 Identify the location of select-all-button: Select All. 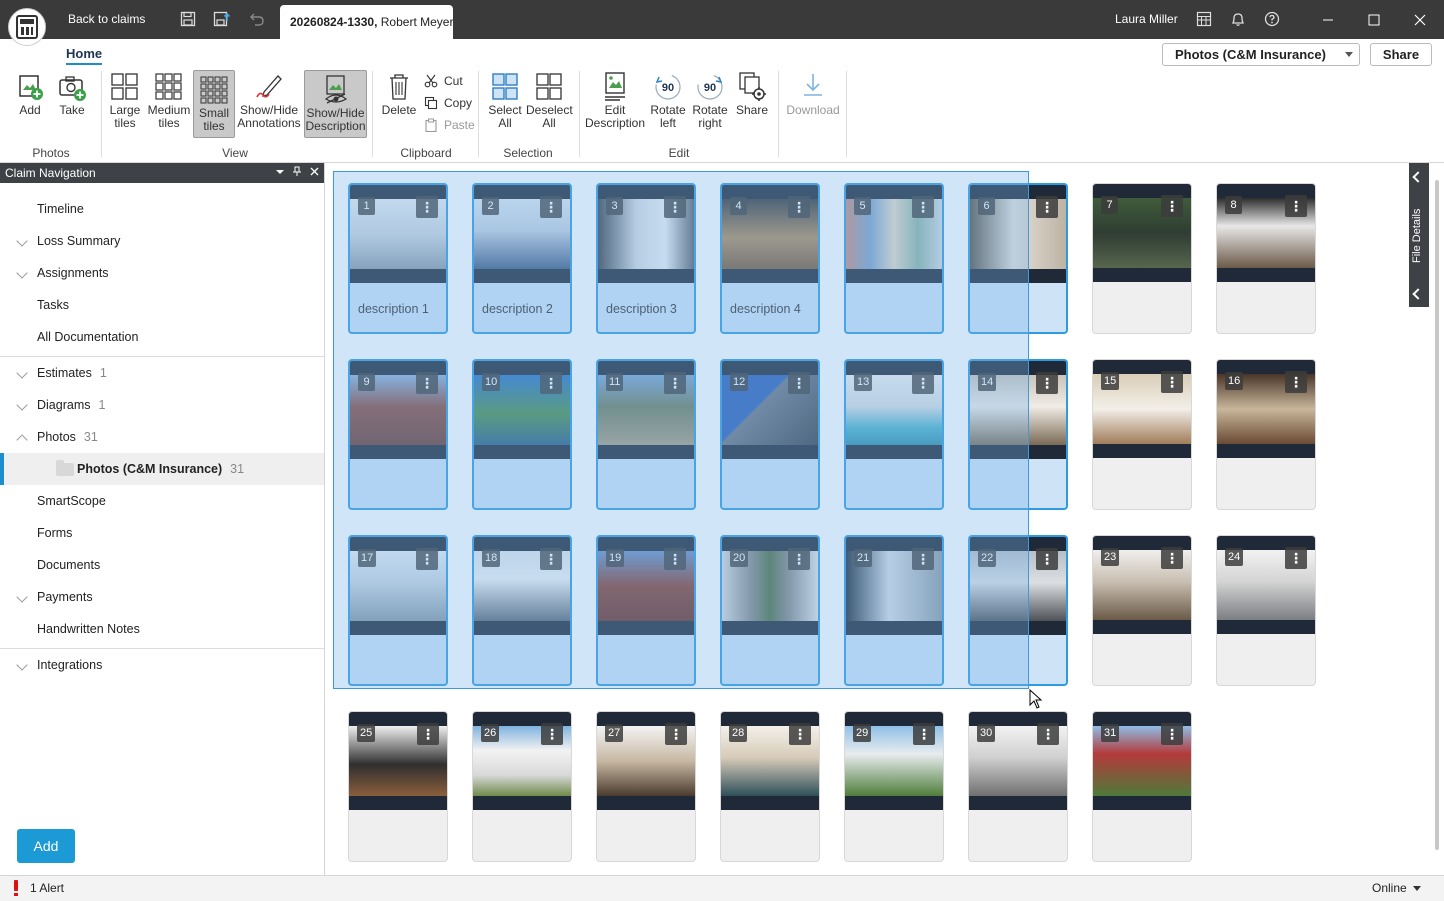
(505, 100).